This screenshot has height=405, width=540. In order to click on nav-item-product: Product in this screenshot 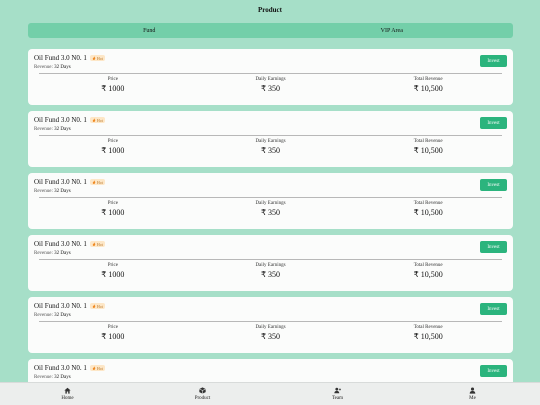, I will do `click(202, 394)`.